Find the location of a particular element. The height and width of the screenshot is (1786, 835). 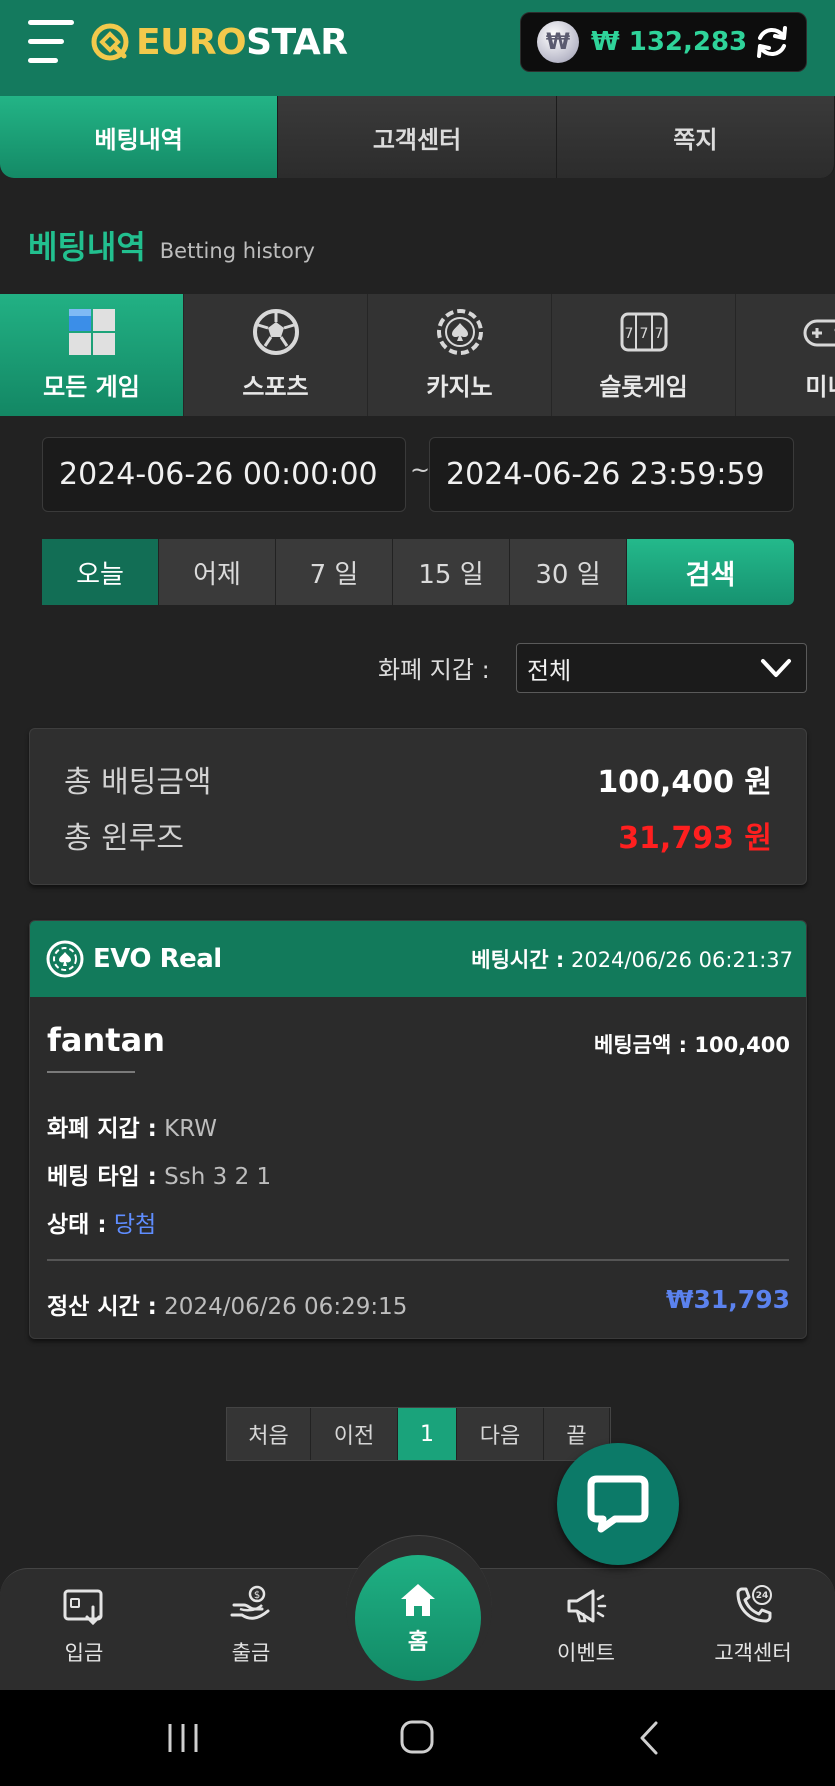

top-tabs: 베팅내역 고객센터 쪽지 is located at coordinates (417, 137).